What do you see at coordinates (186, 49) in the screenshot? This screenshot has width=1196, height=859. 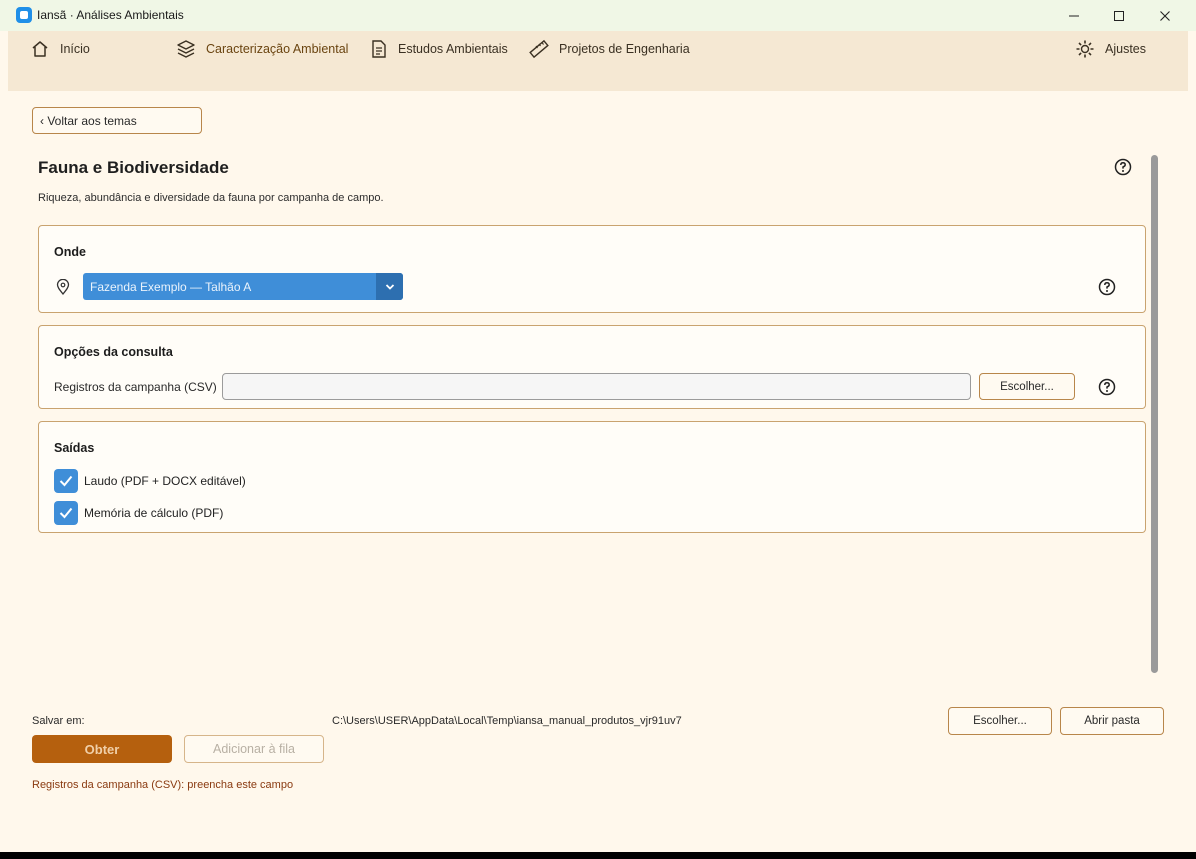 I see `layers-icon` at bounding box center [186, 49].